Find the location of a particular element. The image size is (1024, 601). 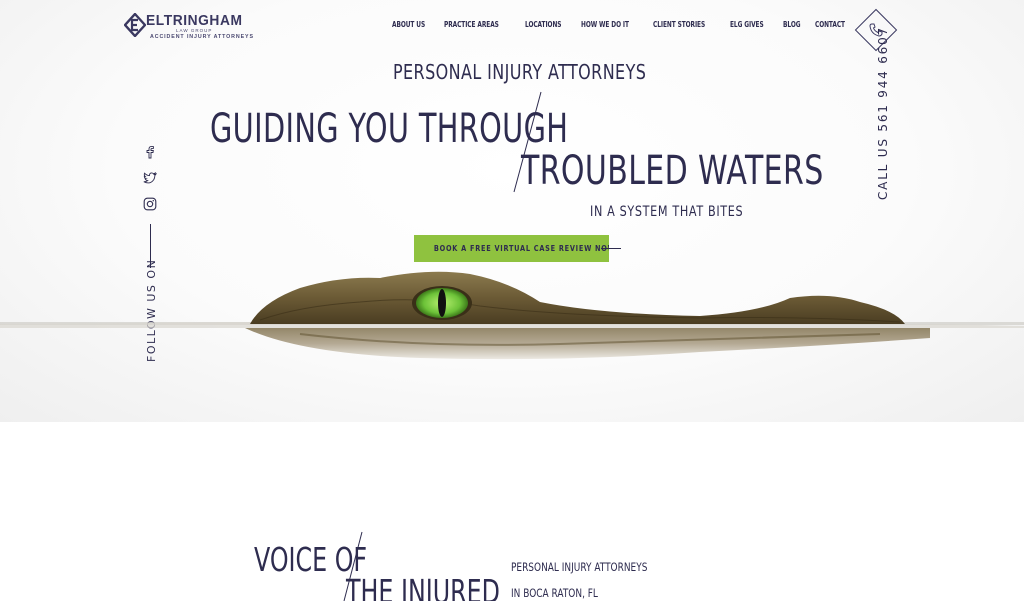

cta-line-decoration is located at coordinates (611, 248).